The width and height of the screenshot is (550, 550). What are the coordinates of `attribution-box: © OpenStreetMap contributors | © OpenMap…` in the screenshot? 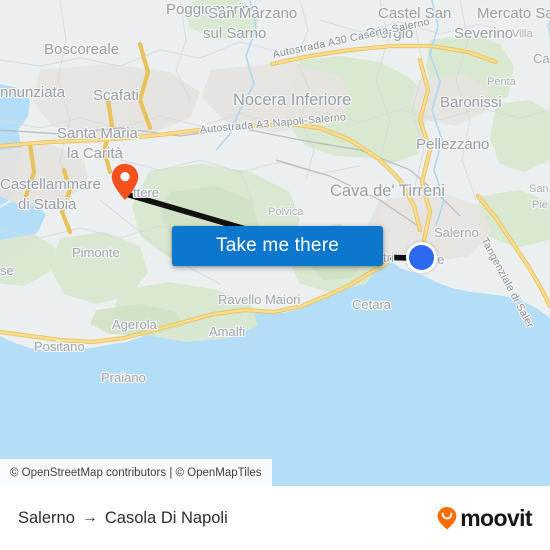 It's located at (136, 472).